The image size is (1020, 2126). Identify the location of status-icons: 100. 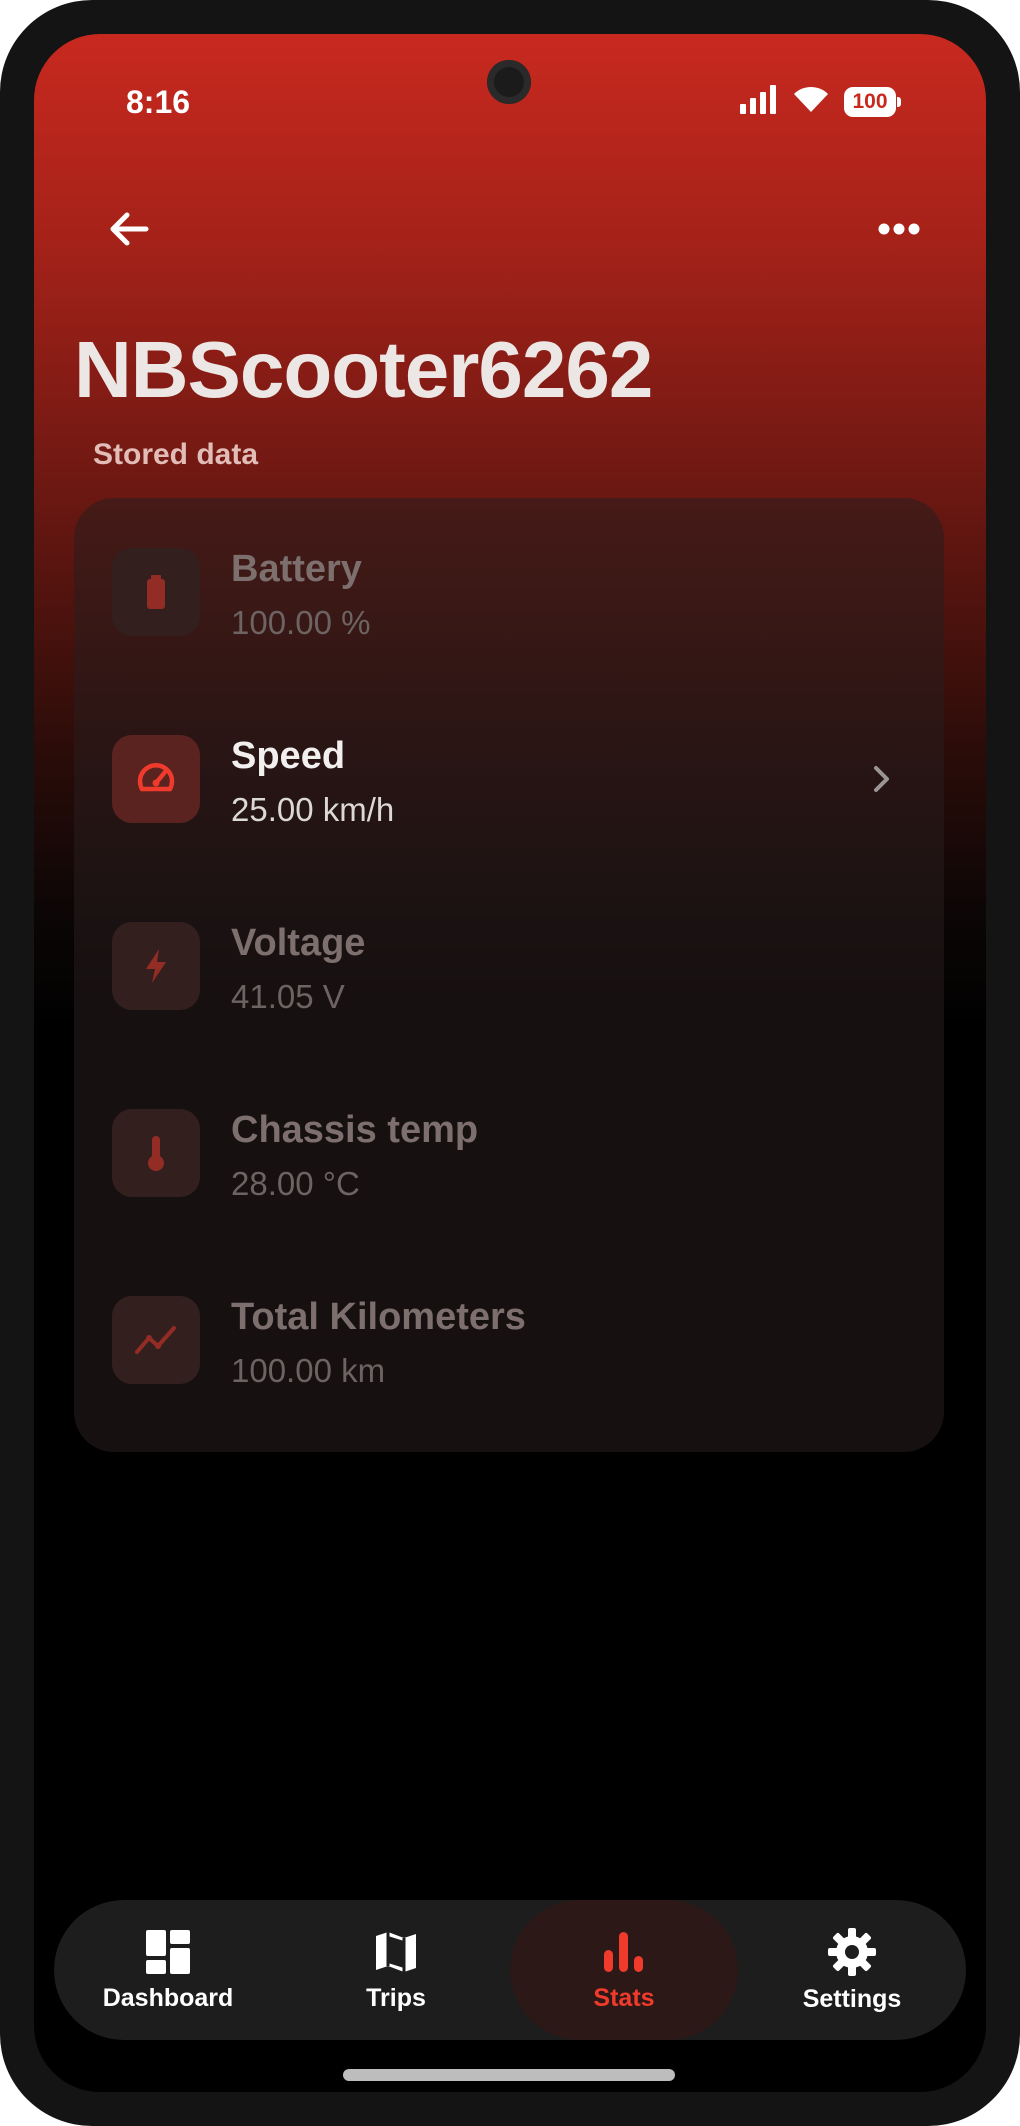
(819, 101).